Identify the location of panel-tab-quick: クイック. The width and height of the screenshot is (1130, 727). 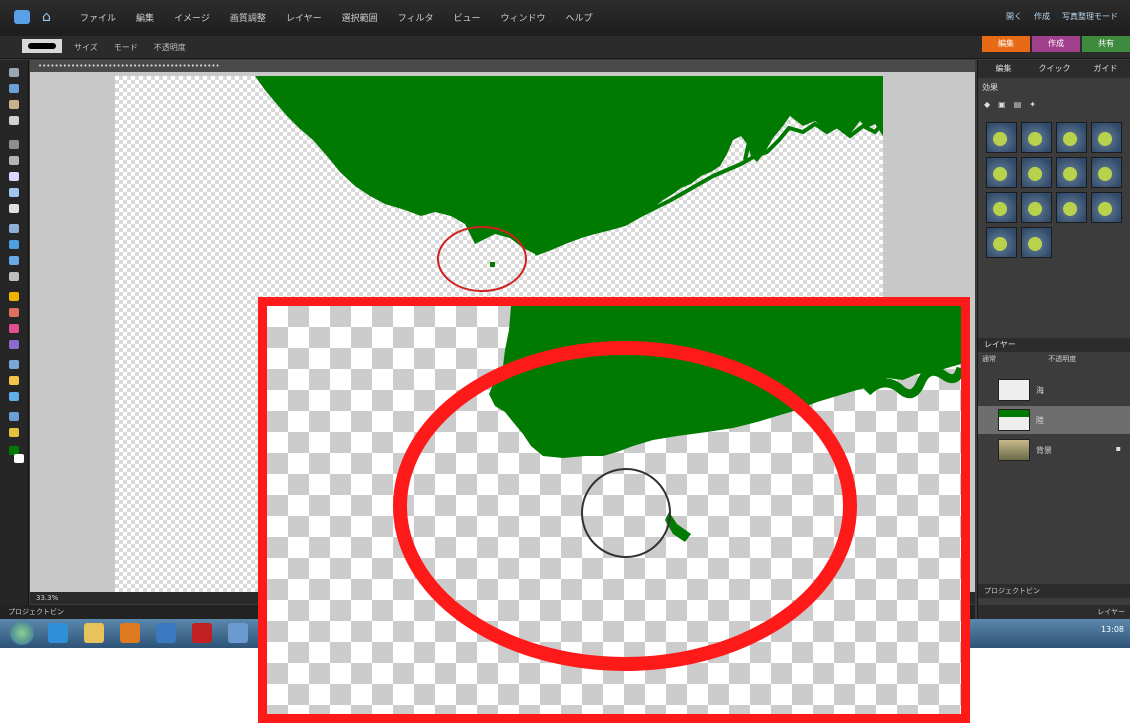
(1054, 69).